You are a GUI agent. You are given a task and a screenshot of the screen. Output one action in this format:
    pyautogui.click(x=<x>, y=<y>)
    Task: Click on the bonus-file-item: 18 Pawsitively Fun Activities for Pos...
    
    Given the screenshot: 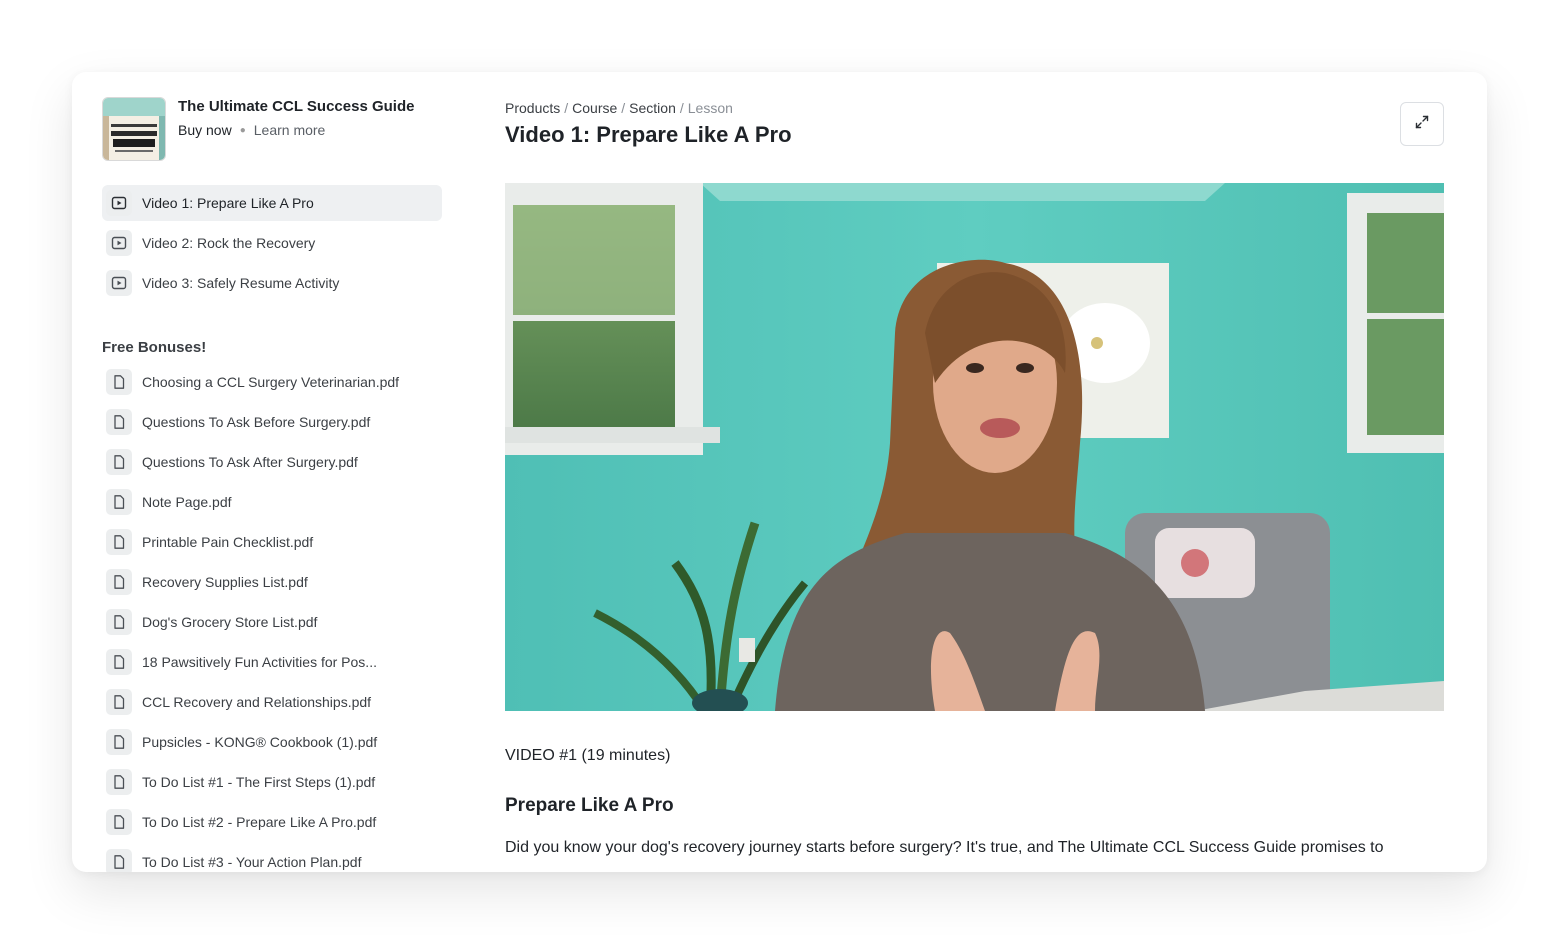 What is the action you would take?
    pyautogui.click(x=272, y=662)
    